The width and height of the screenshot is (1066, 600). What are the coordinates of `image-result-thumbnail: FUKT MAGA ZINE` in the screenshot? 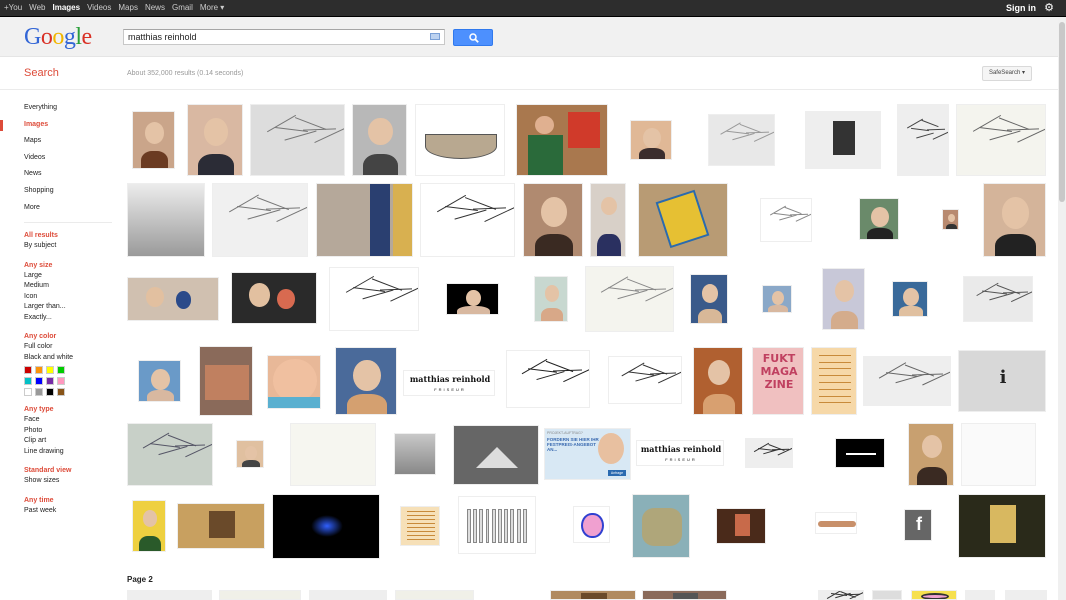 It's located at (778, 381).